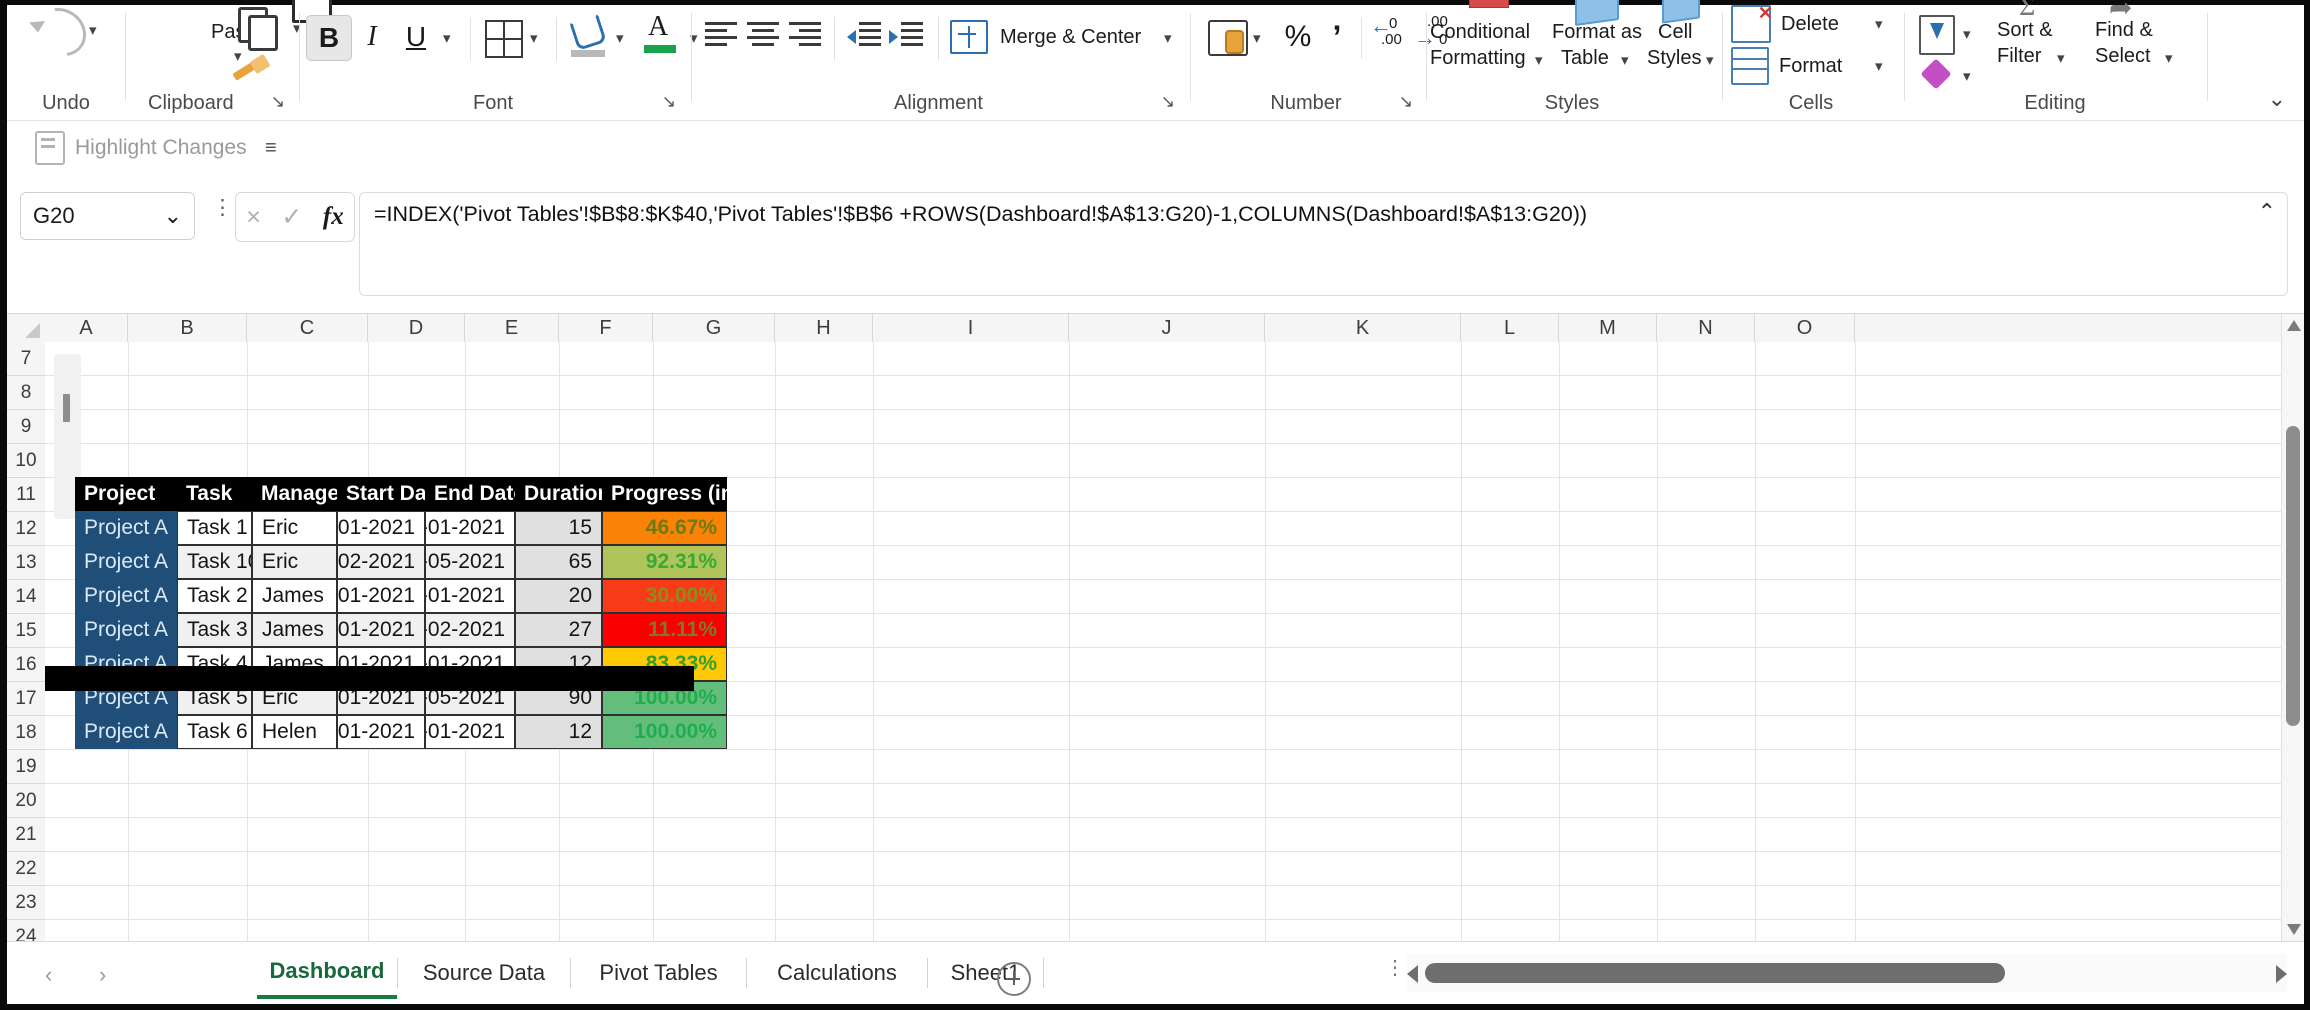  What do you see at coordinates (26, 529) in the screenshot?
I see `row-header-12: 12` at bounding box center [26, 529].